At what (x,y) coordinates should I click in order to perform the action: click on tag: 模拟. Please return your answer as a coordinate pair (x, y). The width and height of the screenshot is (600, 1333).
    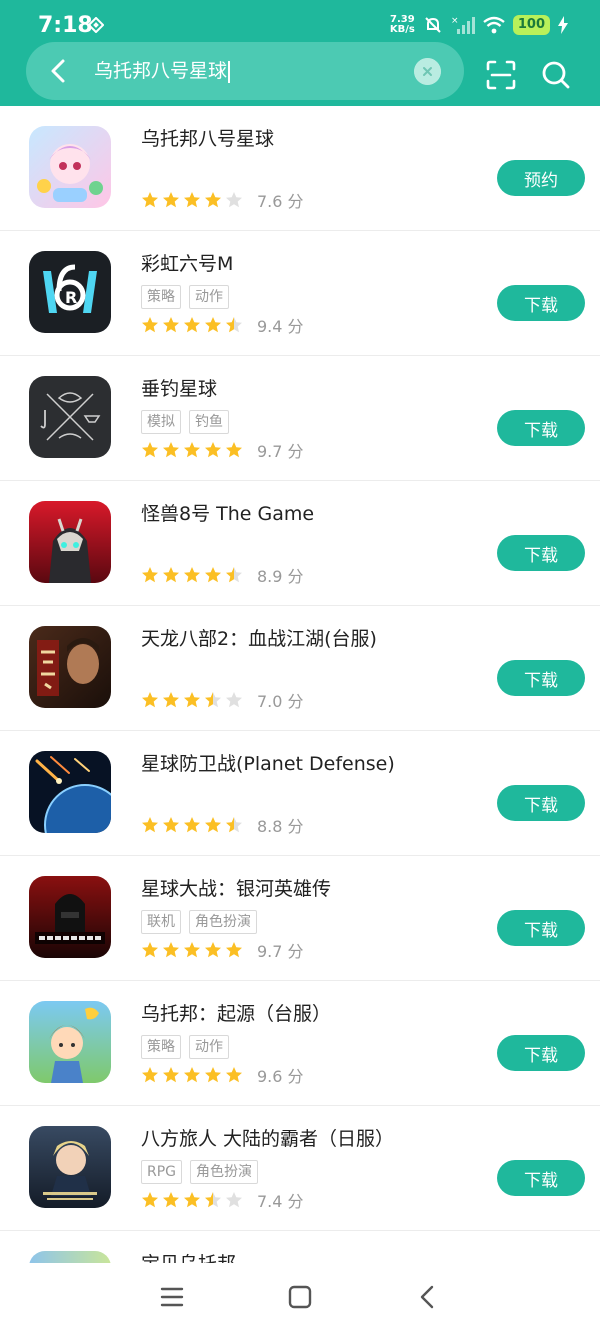
    Looking at the image, I should click on (161, 422).